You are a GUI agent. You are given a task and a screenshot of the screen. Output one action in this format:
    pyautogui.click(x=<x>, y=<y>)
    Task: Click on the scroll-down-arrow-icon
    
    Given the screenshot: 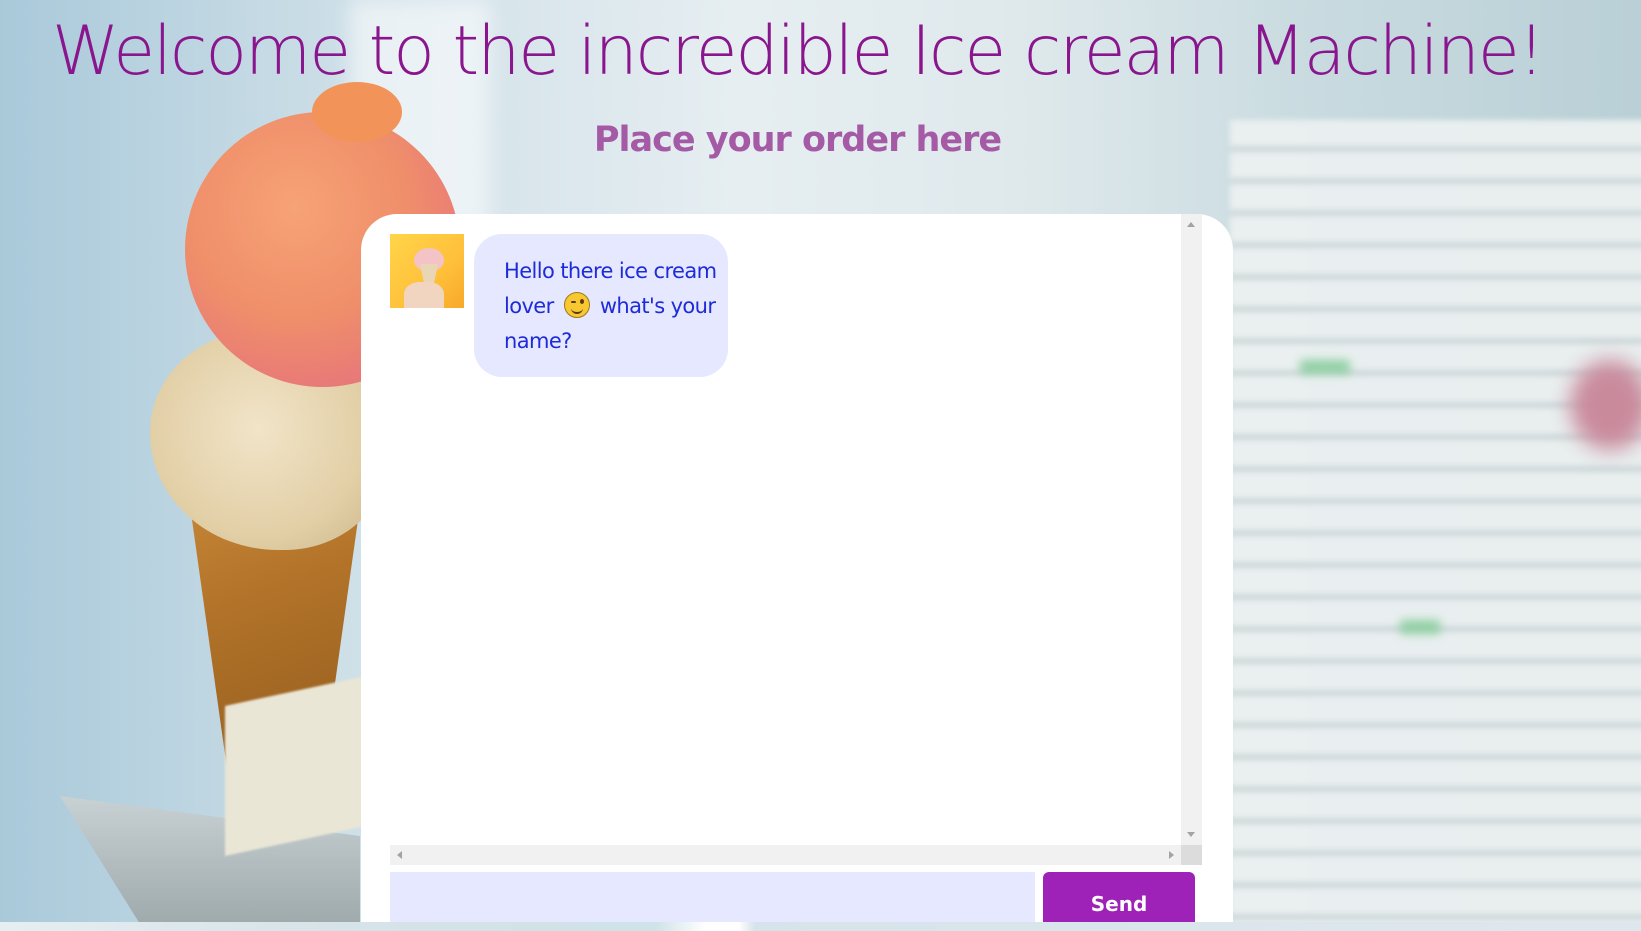 What is the action you would take?
    pyautogui.click(x=1191, y=834)
    